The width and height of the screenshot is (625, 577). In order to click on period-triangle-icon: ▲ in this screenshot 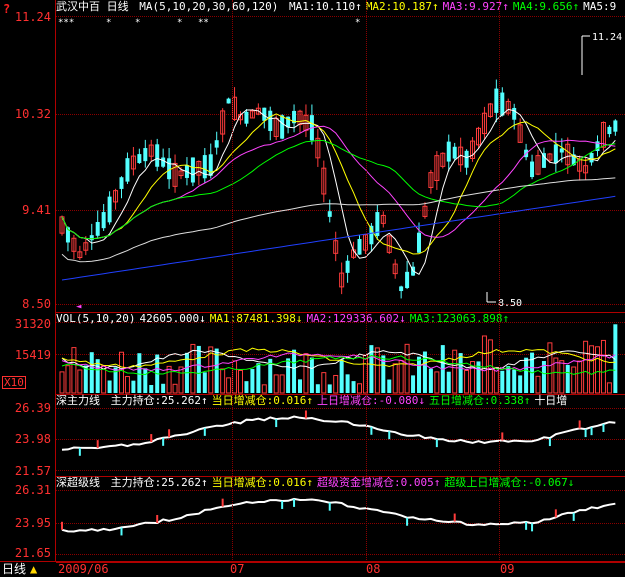, I will do `click(33, 569)`.